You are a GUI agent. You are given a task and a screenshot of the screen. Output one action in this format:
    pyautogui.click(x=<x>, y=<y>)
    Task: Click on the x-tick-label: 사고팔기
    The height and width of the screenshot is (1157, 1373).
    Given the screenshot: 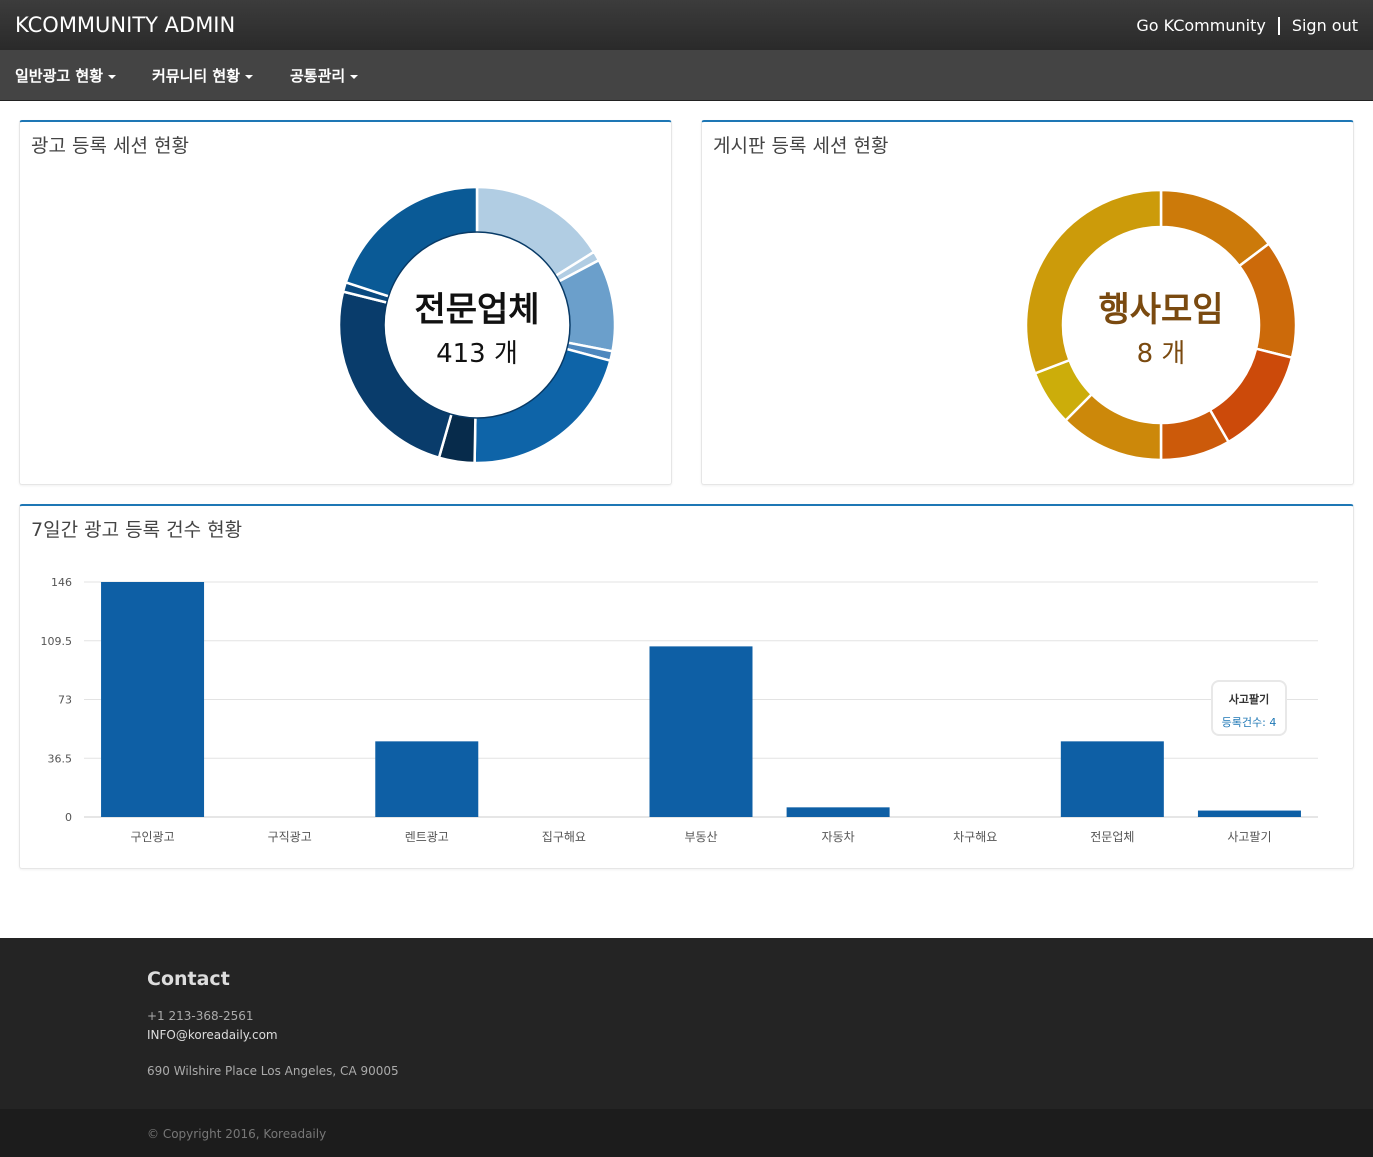 What is the action you would take?
    pyautogui.click(x=1249, y=837)
    